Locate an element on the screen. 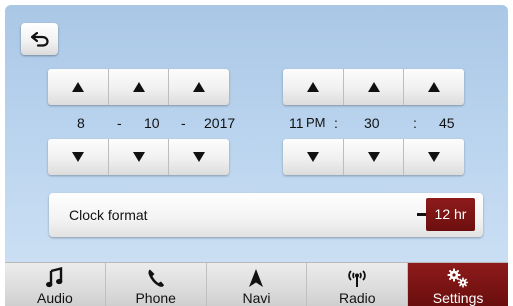 The width and height of the screenshot is (513, 306). second-decrement-button is located at coordinates (434, 157).